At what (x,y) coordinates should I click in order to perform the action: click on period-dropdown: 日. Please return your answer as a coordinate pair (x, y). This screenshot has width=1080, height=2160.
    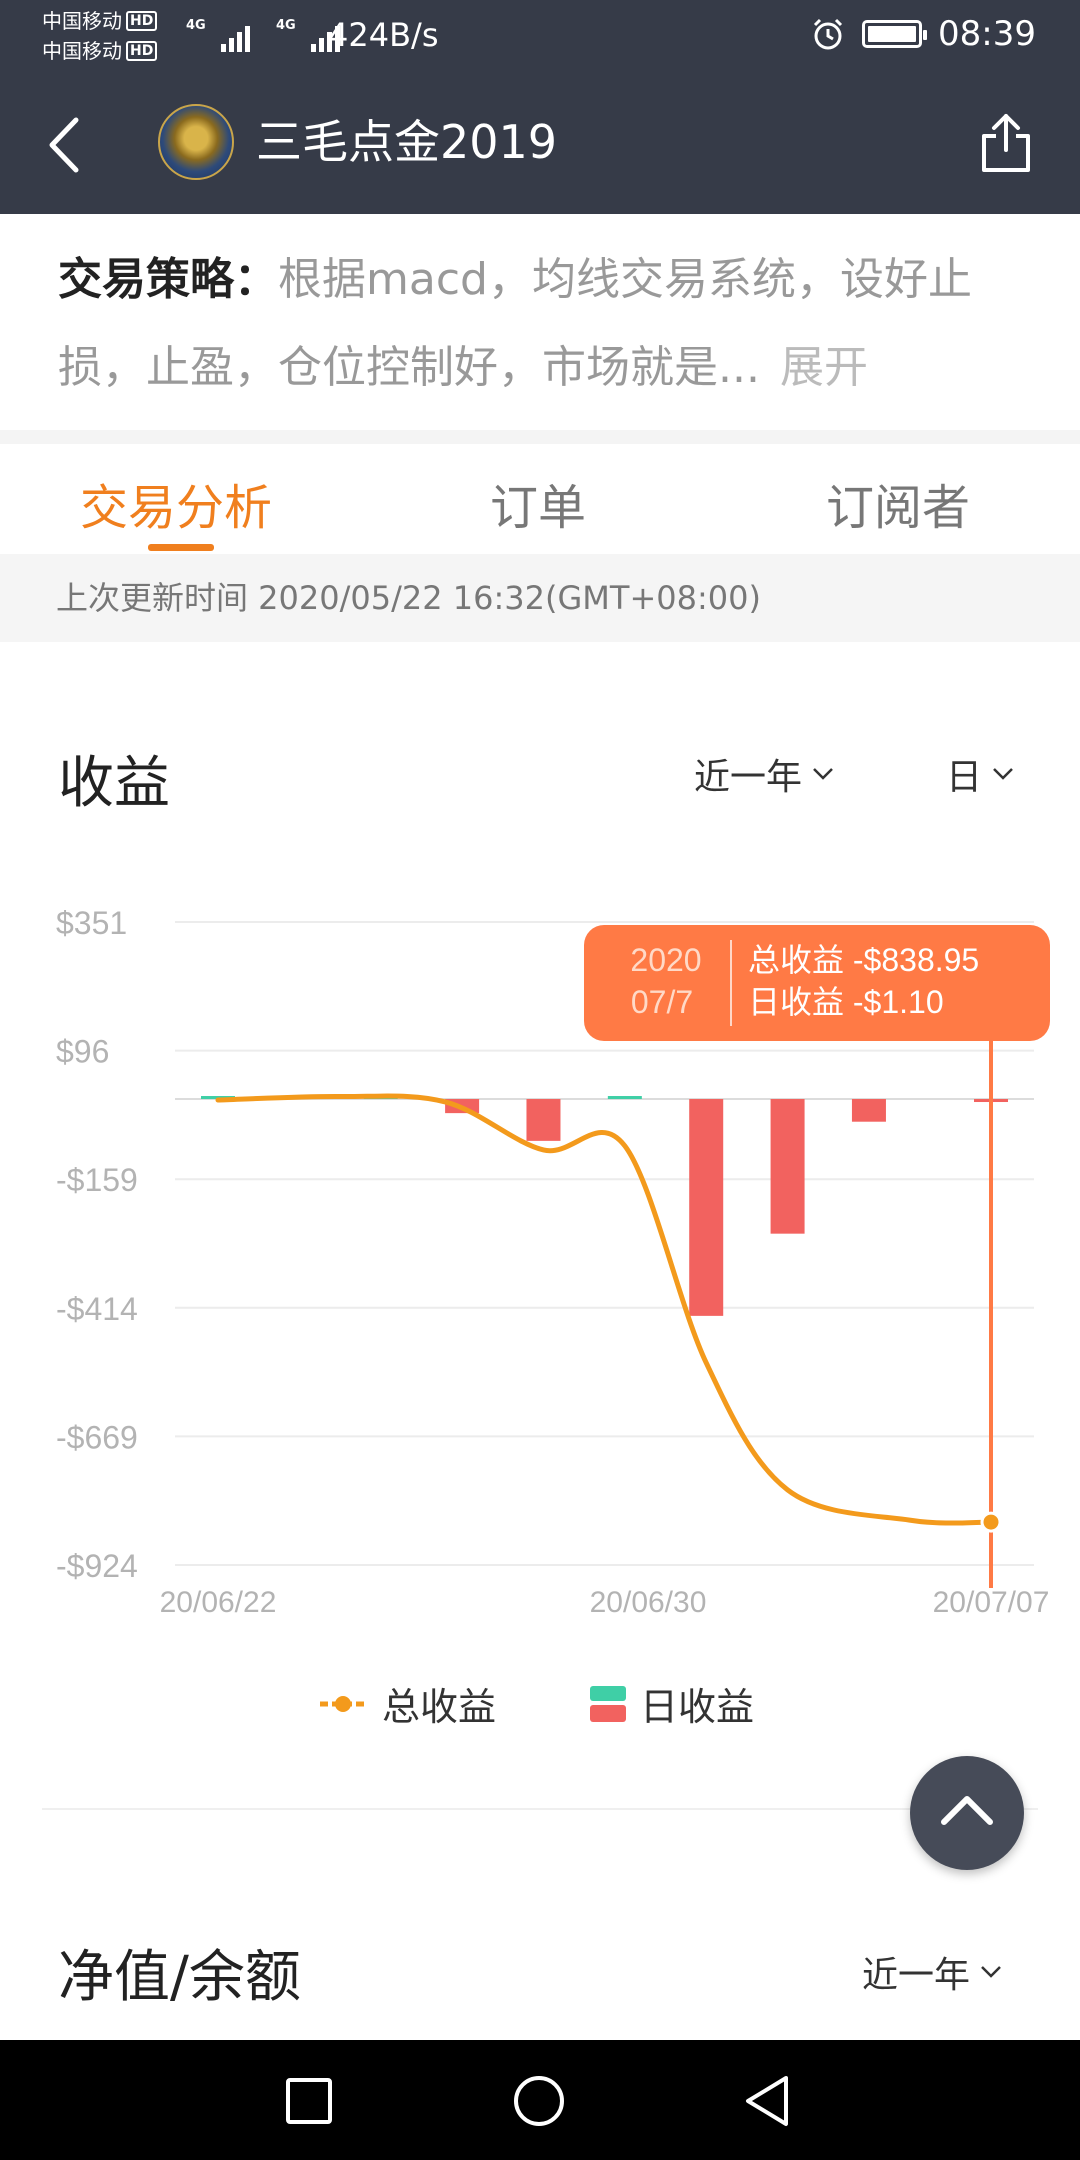
    Looking at the image, I should click on (980, 774).